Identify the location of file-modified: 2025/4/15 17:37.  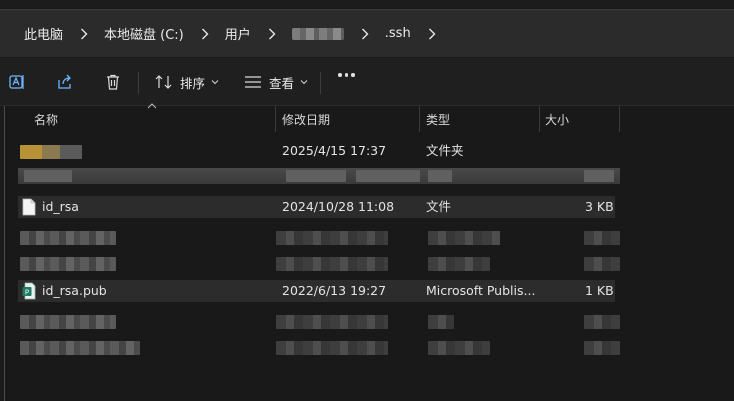
(334, 150).